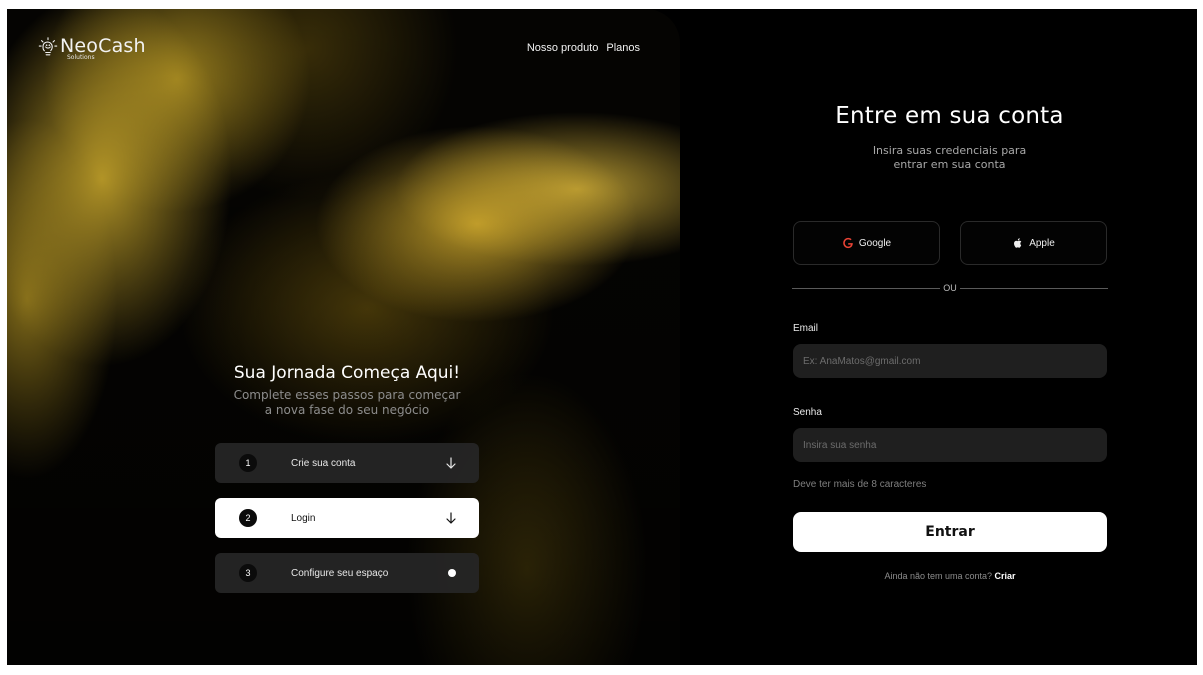 The image size is (1203, 675). What do you see at coordinates (875, 243) in the screenshot?
I see `google-label: Google` at bounding box center [875, 243].